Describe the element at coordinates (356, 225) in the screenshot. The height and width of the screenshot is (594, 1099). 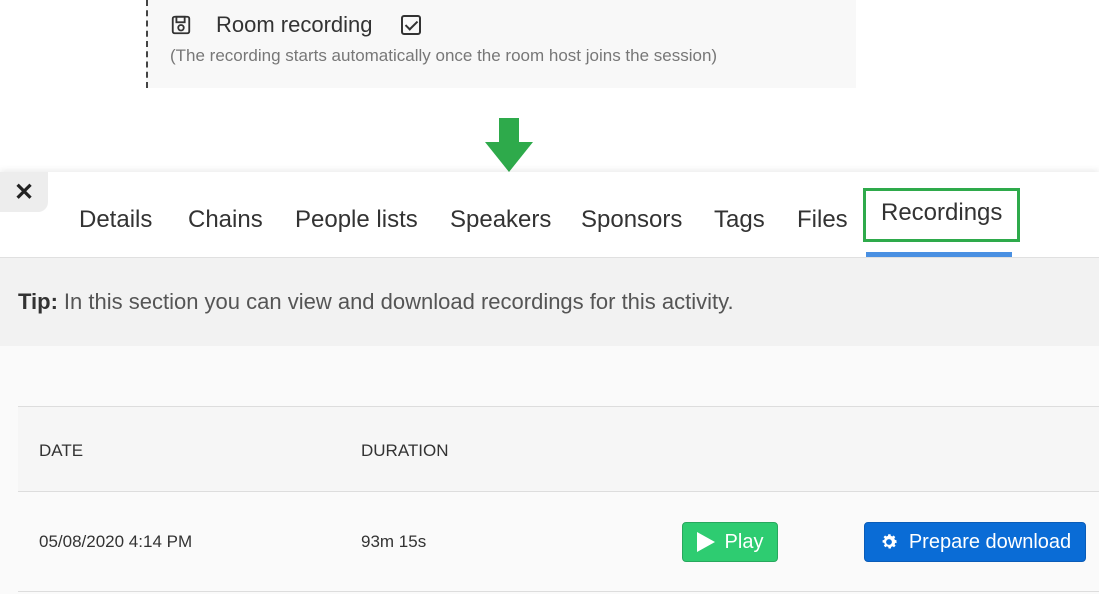
I see `tab-people-lists: People lists` at that location.